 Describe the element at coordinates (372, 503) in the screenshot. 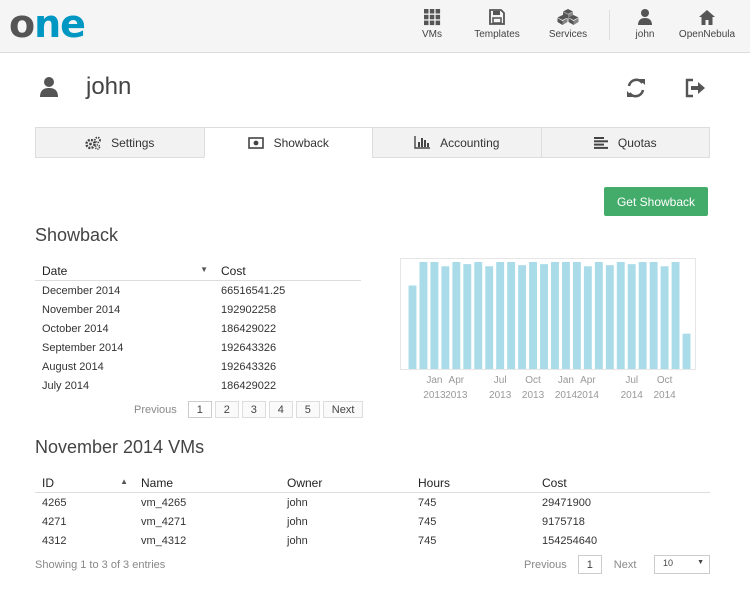

I see `table-row: 4265 vm_4265 john 745 29471900` at that location.